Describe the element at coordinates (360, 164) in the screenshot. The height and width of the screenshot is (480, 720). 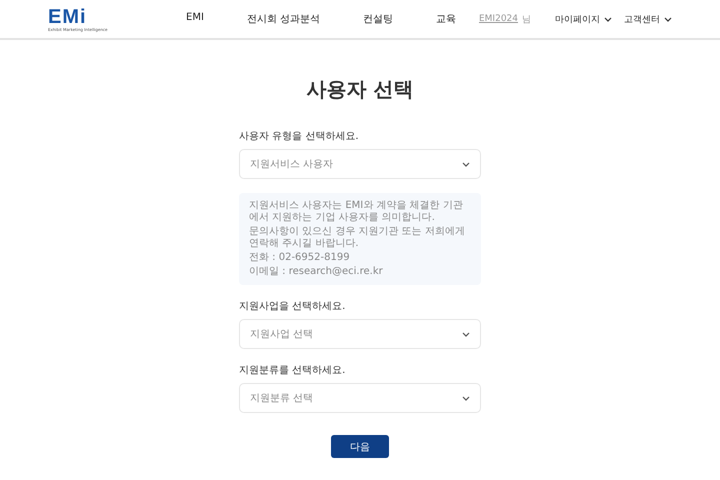
I see `select-field: 지원서비스 사용자` at that location.